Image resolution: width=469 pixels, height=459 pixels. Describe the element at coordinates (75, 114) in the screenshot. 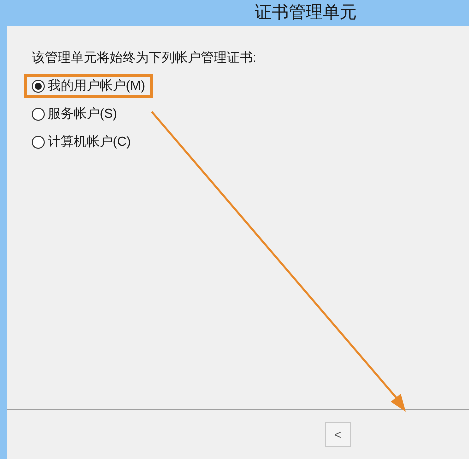

I see `radio-option: 服务帐户(S)` at that location.